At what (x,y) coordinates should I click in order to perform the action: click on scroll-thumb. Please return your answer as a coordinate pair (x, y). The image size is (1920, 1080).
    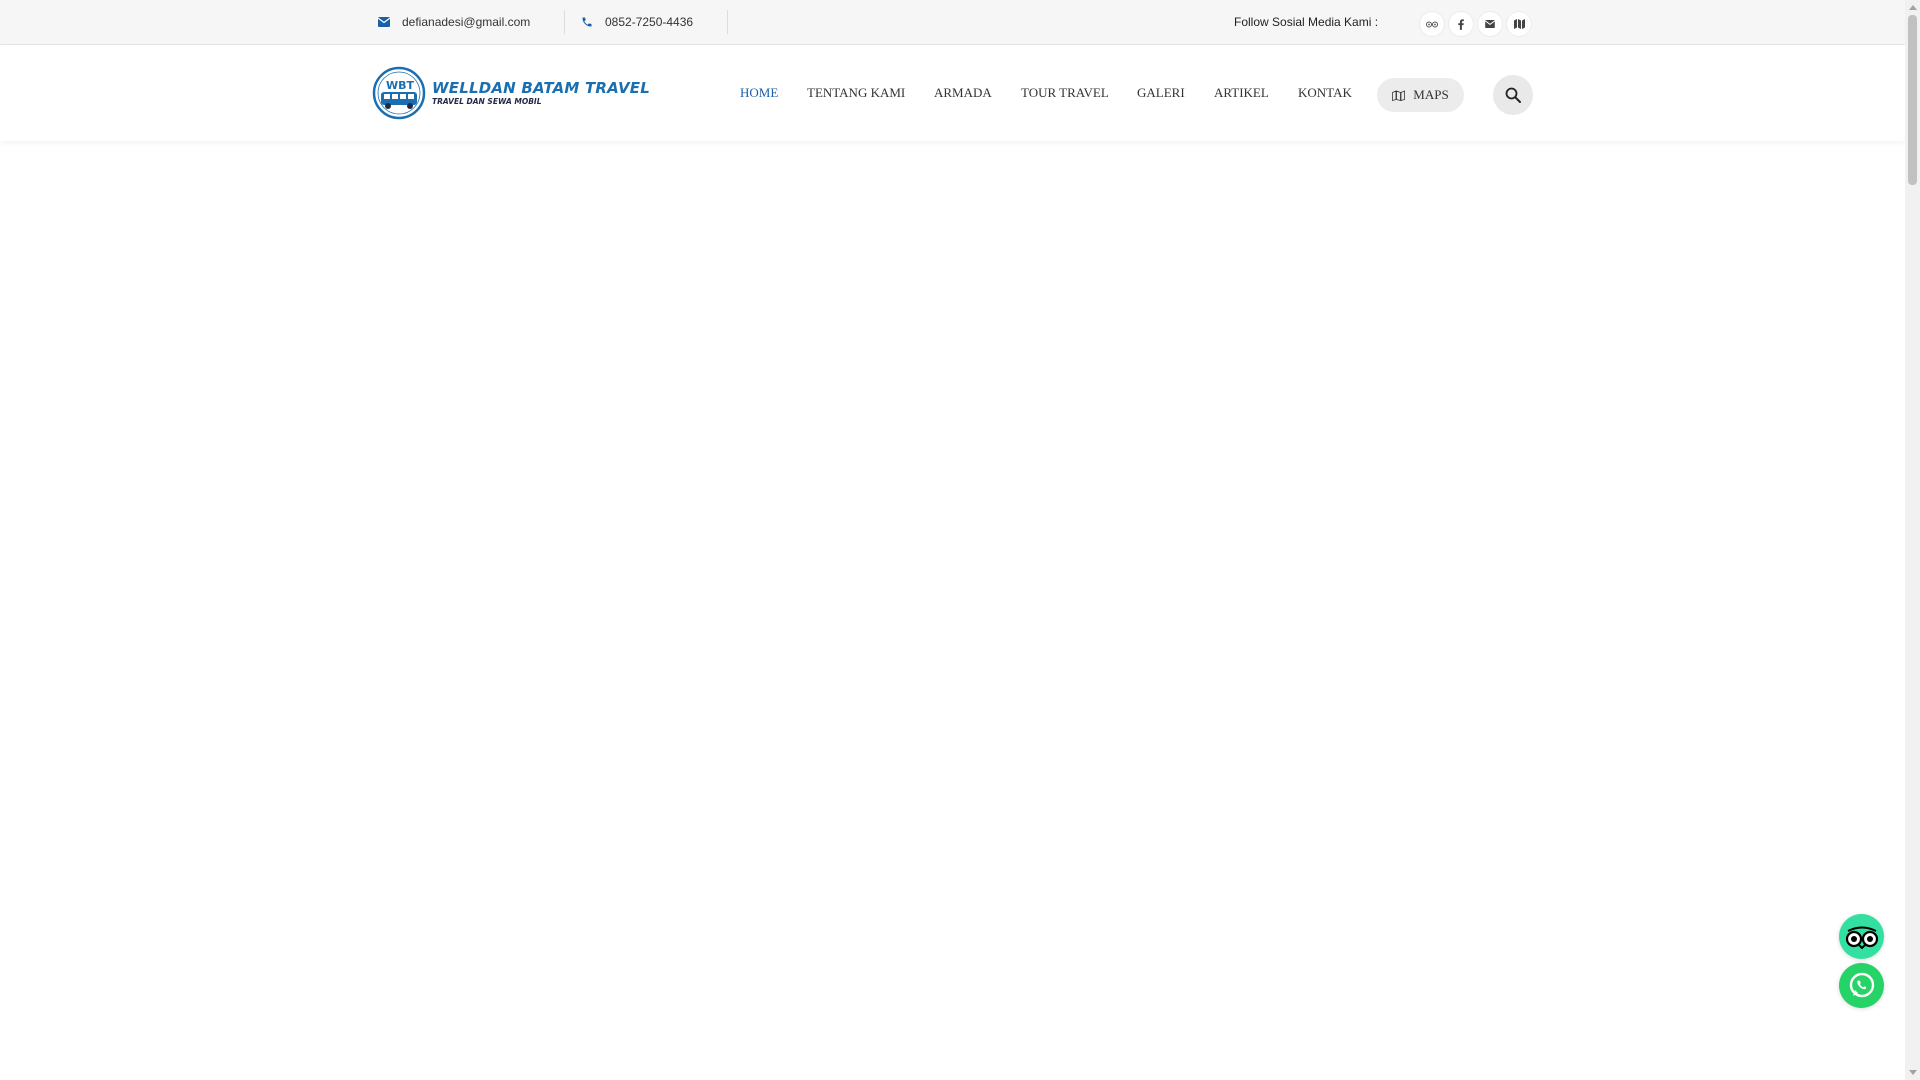
    Looking at the image, I should click on (1912, 100).